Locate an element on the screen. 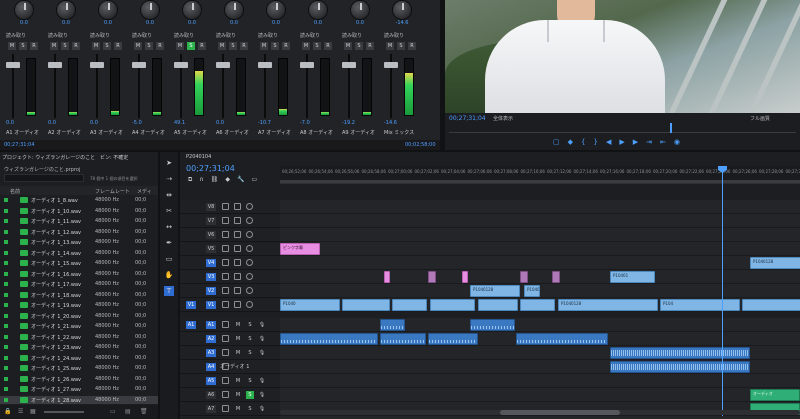  playhead-line is located at coordinates (722, 291).